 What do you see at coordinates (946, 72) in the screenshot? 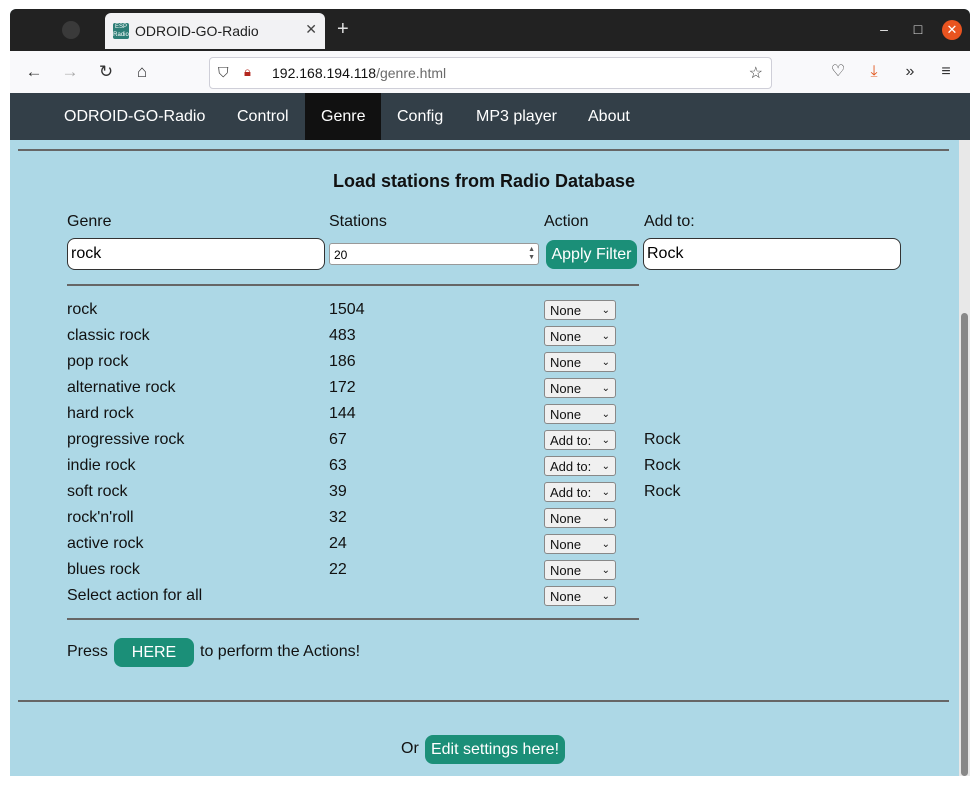
I see `menu-icon: ≡` at bounding box center [946, 72].